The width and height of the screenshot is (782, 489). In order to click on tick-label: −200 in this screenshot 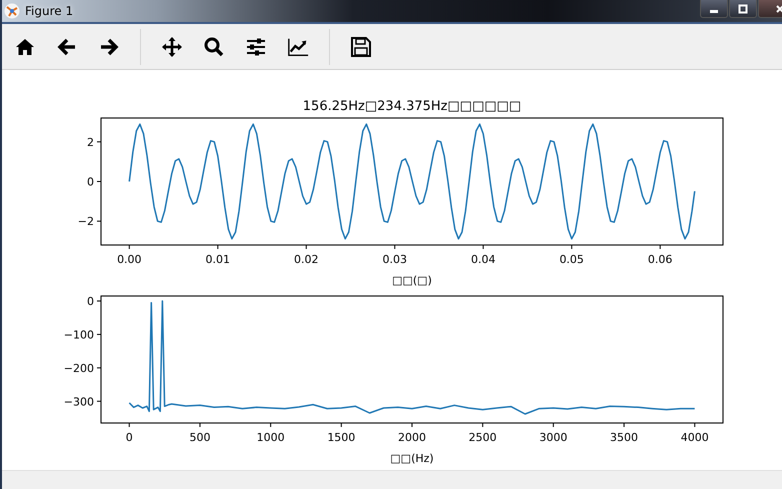, I will do `click(79, 368)`.